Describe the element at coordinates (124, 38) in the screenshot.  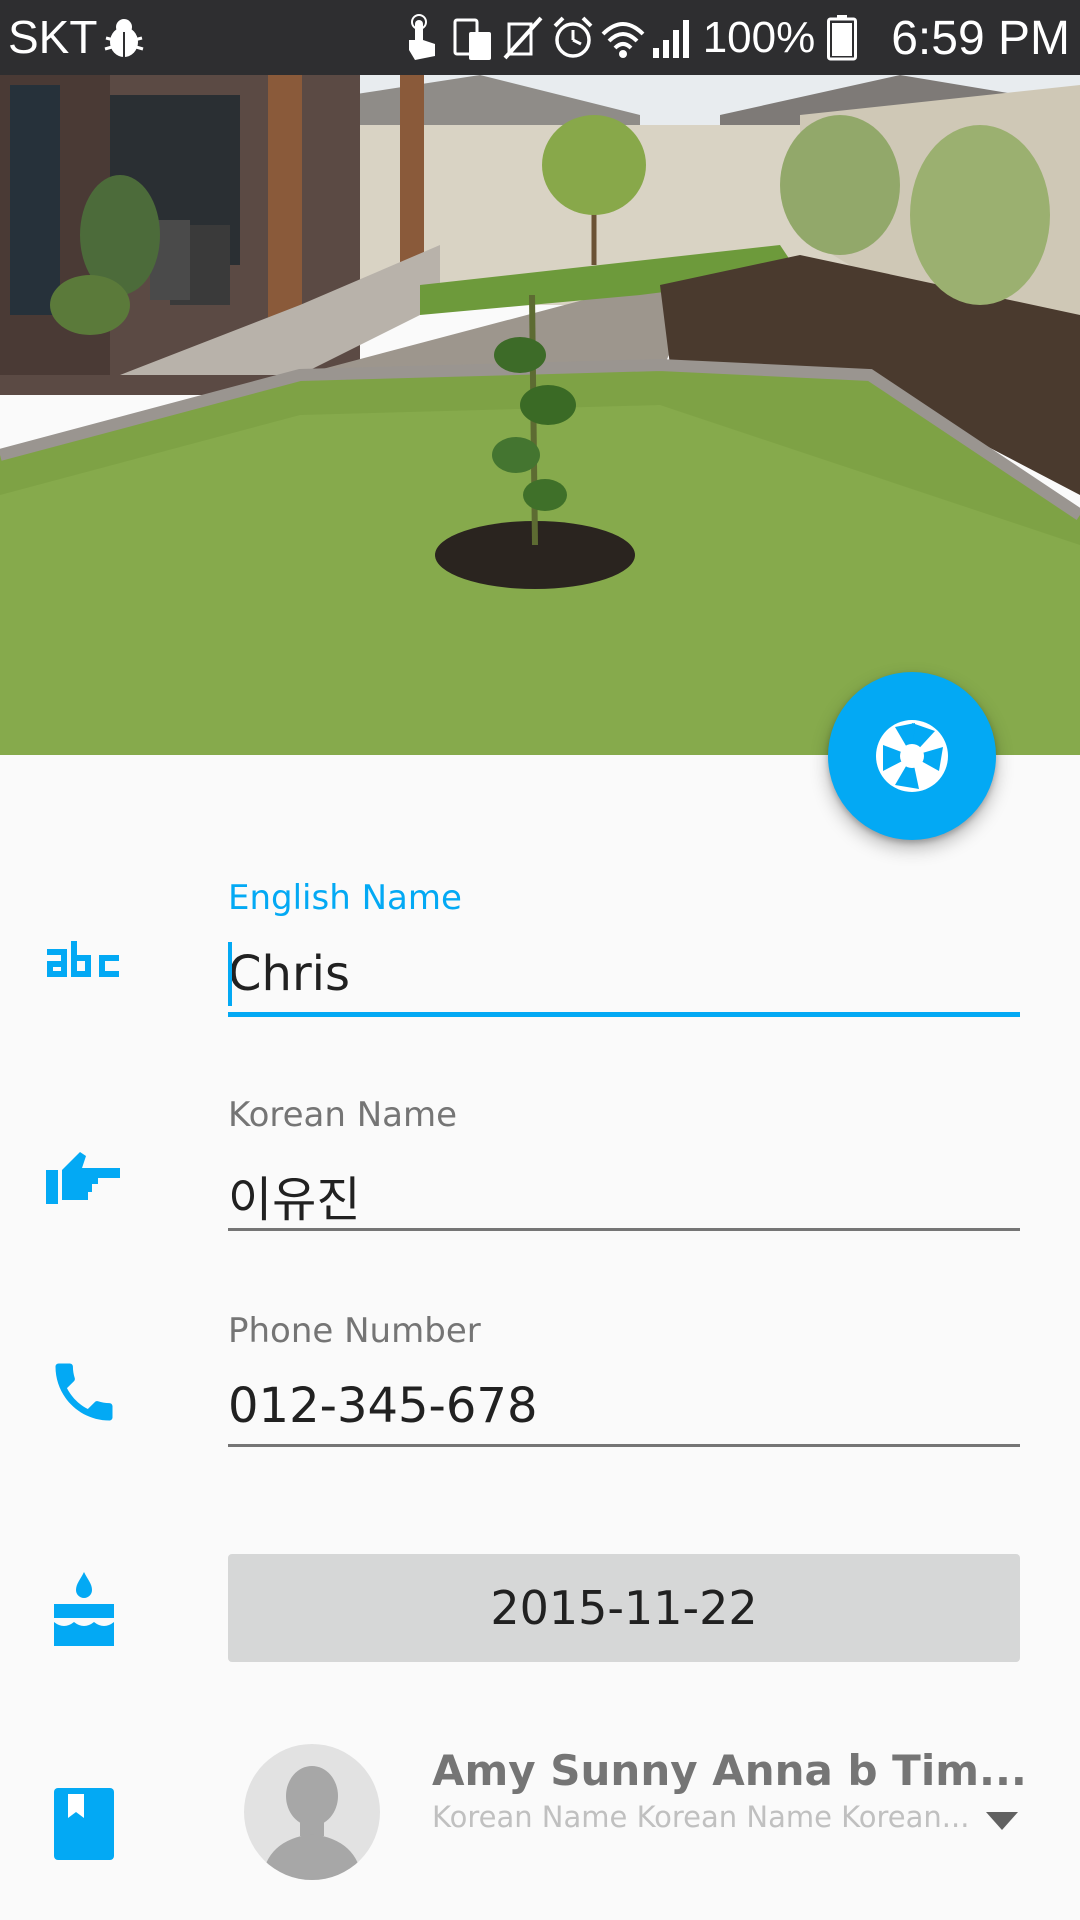
I see `debug-bug-icon` at that location.